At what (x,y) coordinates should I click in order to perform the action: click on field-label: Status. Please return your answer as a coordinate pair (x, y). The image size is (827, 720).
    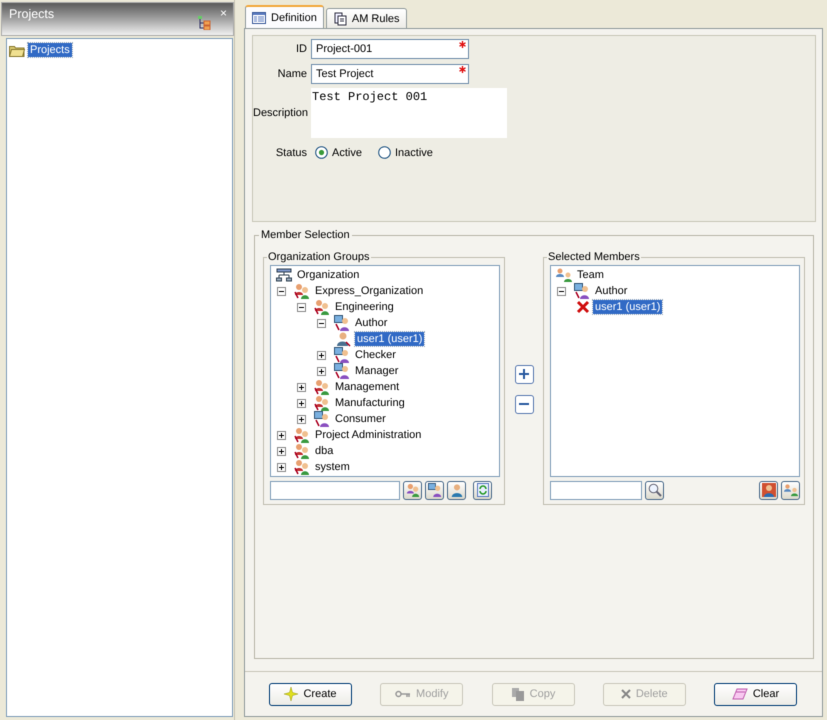
    Looking at the image, I should click on (290, 152).